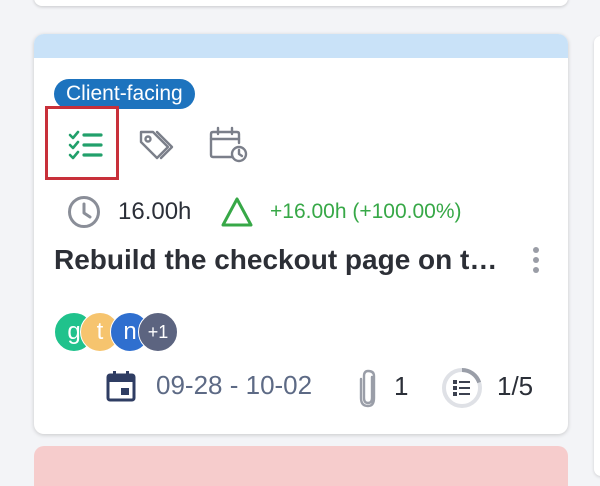 The width and height of the screenshot is (600, 486). I want to click on paperclip-icon, so click(368, 388).